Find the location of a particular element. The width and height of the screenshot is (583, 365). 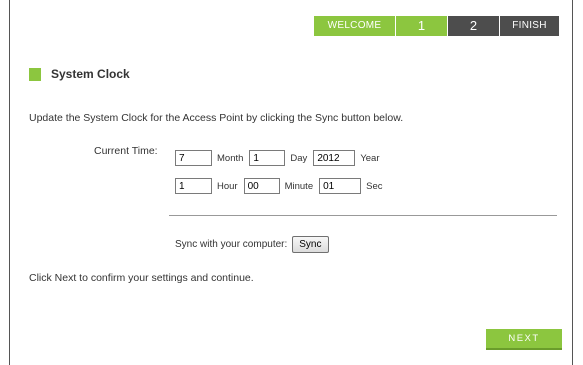

year-input is located at coordinates (334, 158).